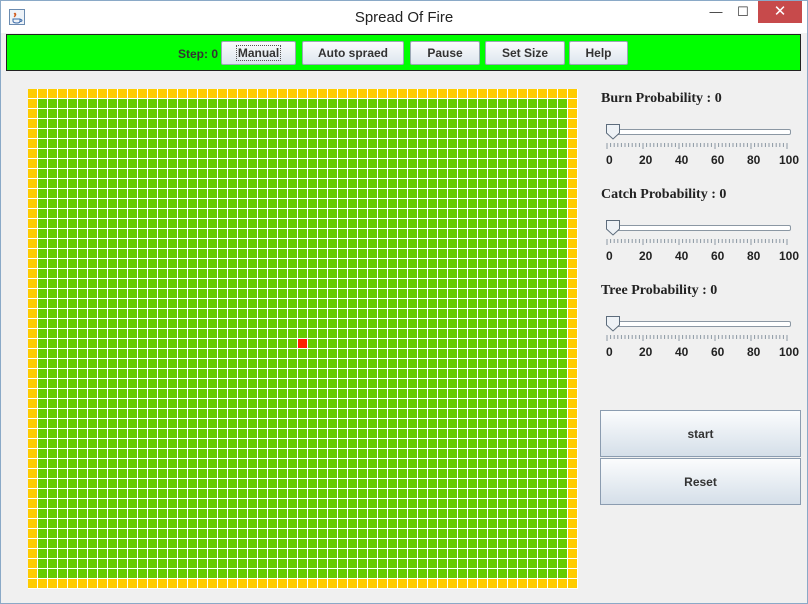 This screenshot has height=604, width=808. I want to click on tree-probability-slider, so click(700, 325).